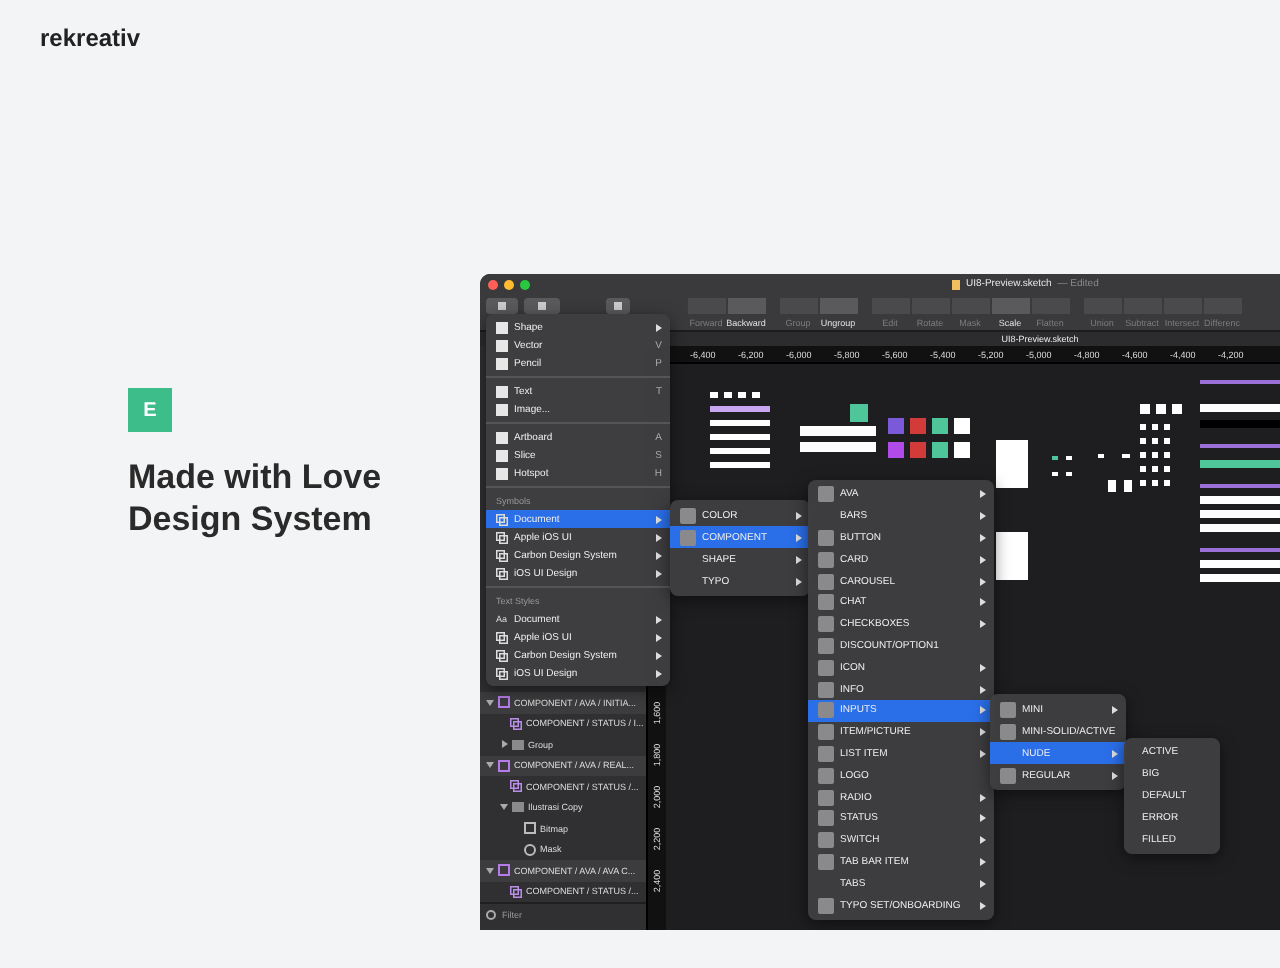  I want to click on headline: Made with Love Design System, so click(256, 498).